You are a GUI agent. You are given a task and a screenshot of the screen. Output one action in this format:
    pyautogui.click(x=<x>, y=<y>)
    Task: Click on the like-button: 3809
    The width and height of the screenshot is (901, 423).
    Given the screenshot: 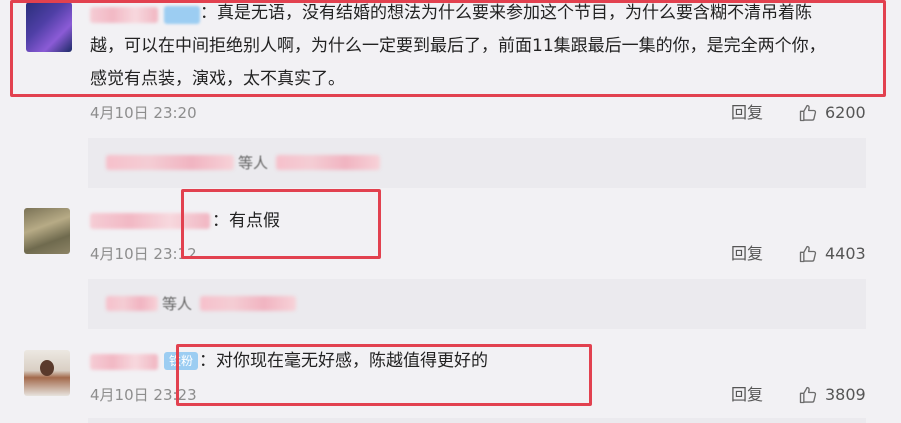 What is the action you would take?
    pyautogui.click(x=832, y=395)
    